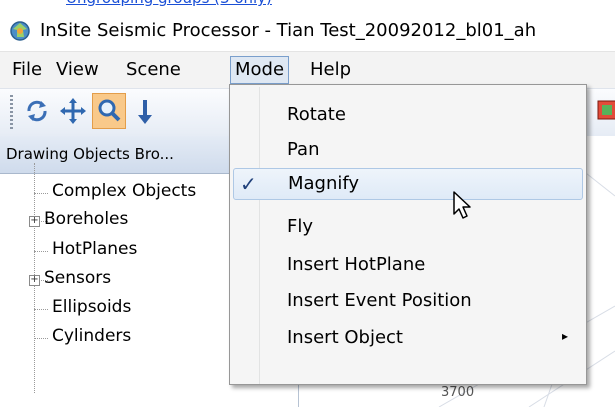  I want to click on mode-menu-item-insert-hotplane: Insert HotPlane, so click(408, 265).